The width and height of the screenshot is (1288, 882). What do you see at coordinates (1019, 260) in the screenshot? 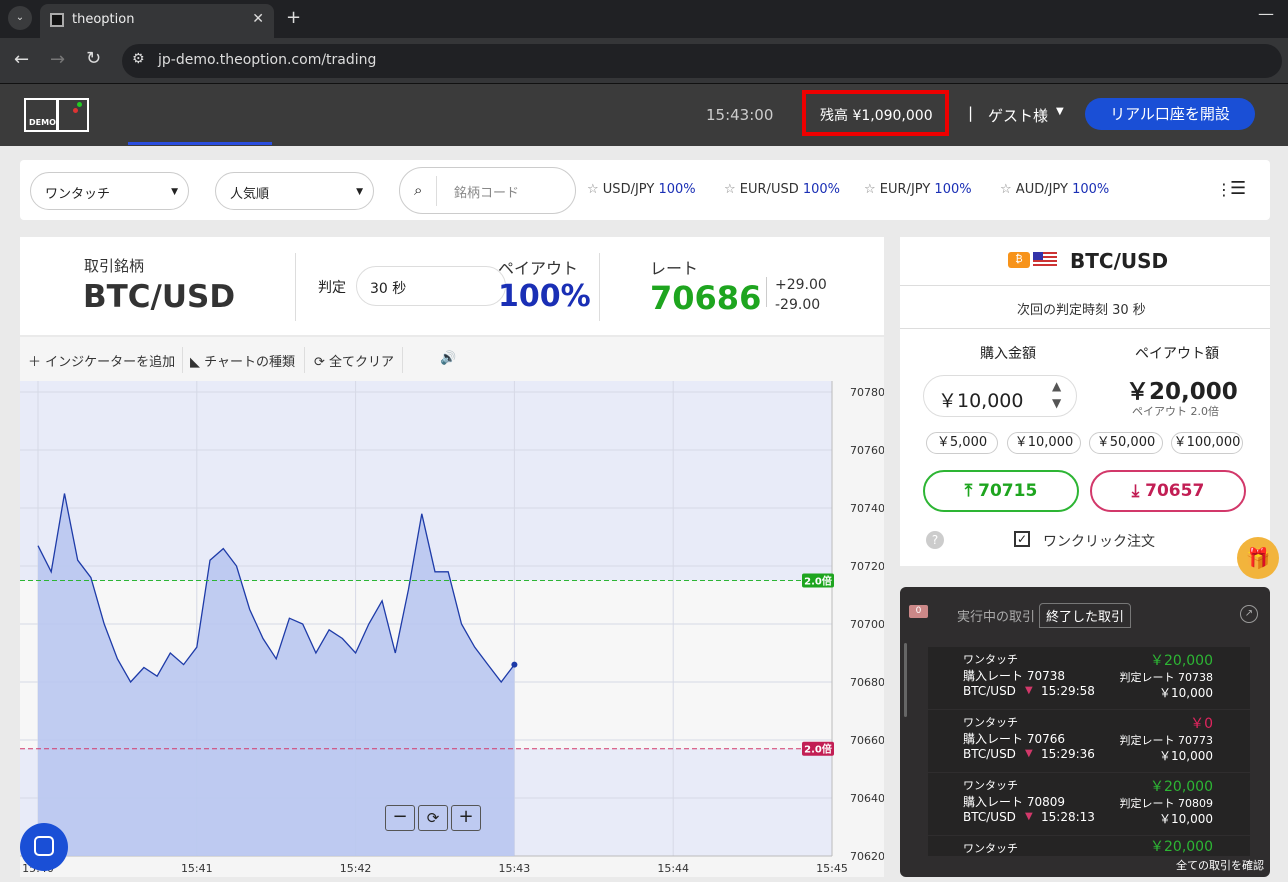
I see `bitcoin-flag-icon: ₿` at bounding box center [1019, 260].